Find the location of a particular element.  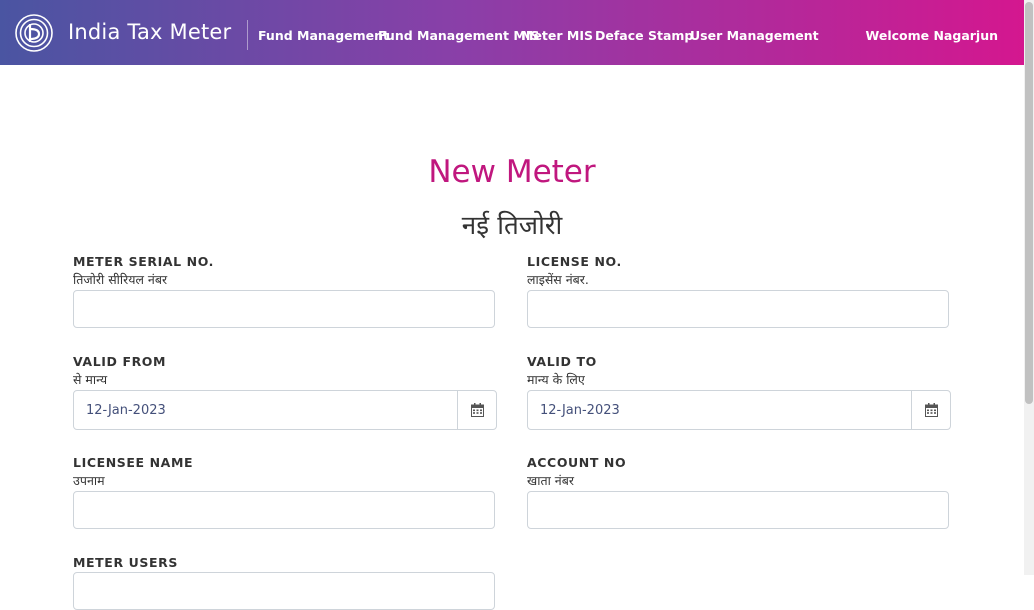

nav-meter-mis: Meter MIS is located at coordinates (557, 35).